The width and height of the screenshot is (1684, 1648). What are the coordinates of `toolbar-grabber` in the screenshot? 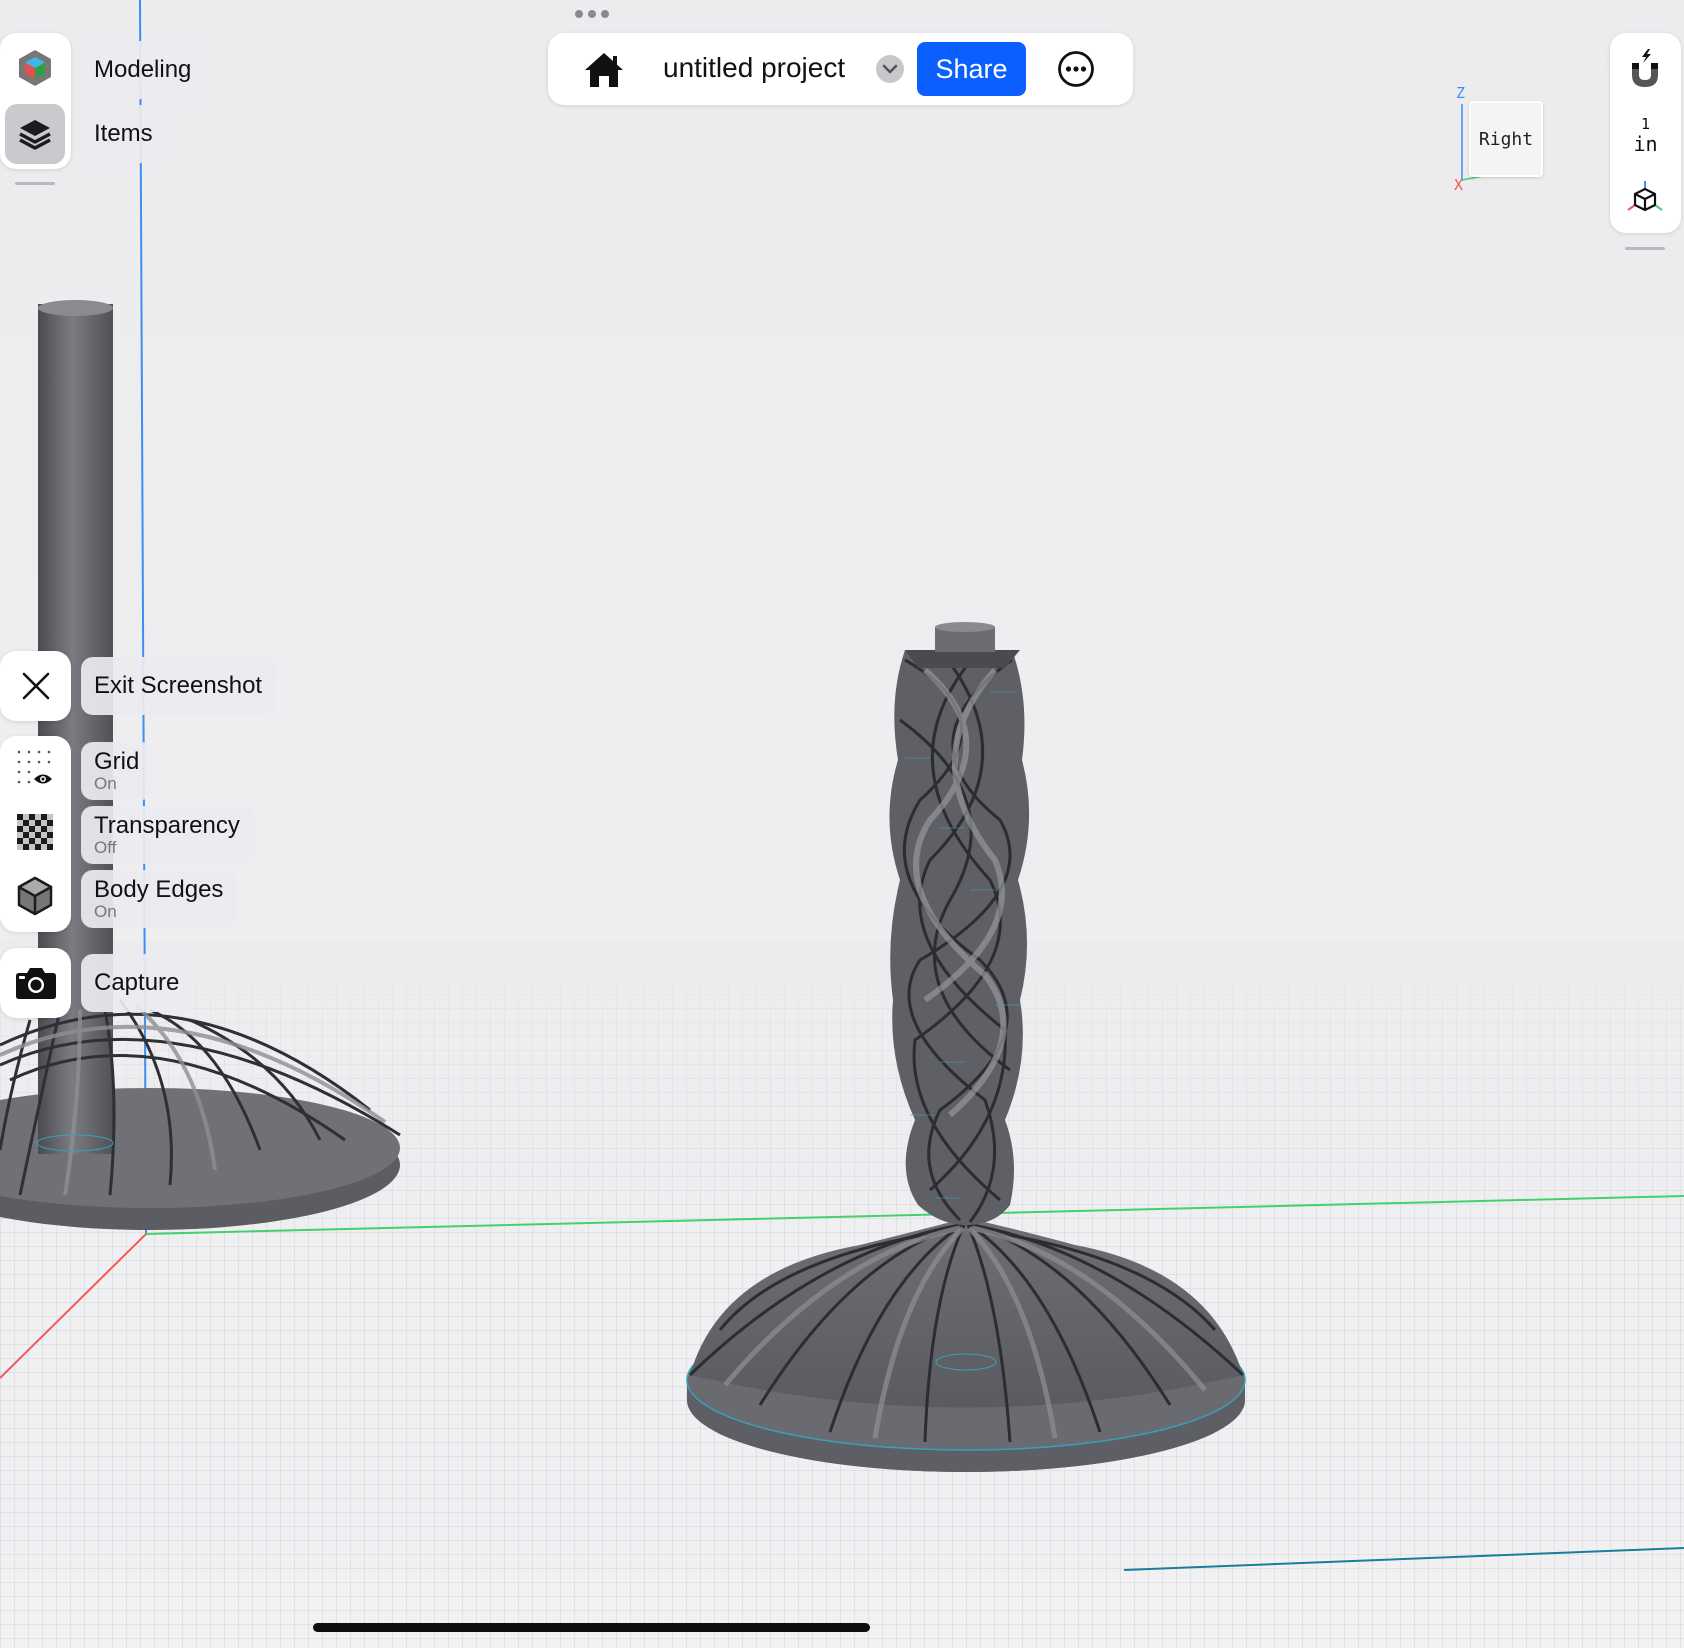 It's located at (35, 183).